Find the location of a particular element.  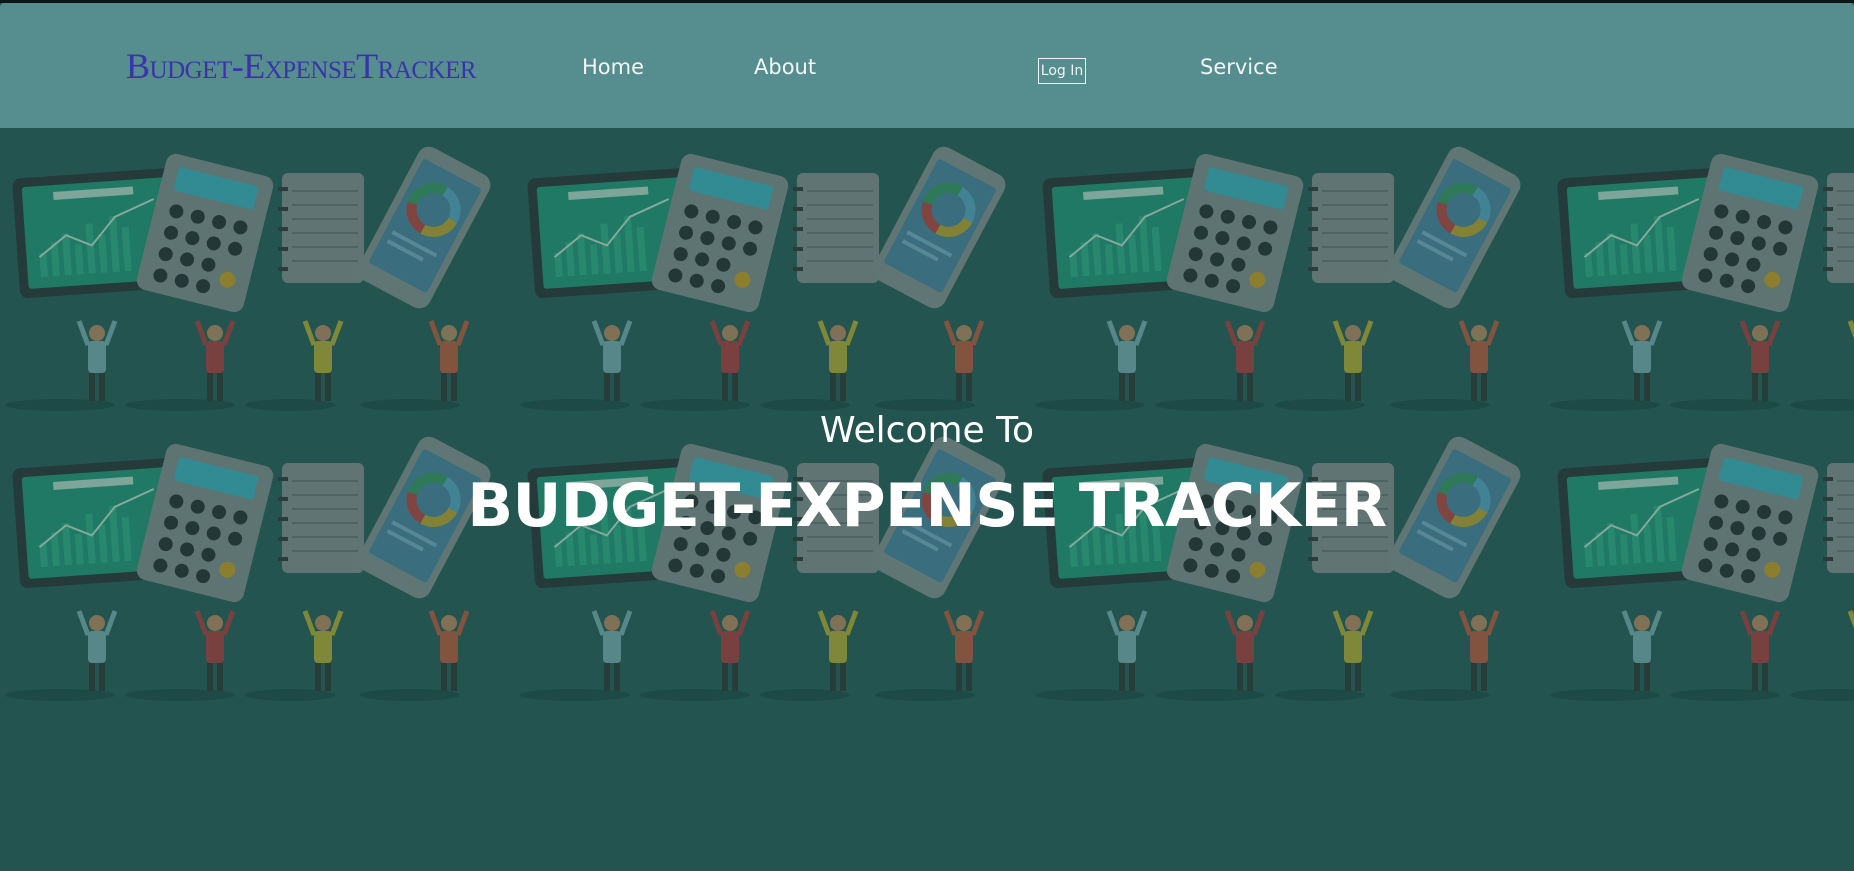

brand-logo: Budget-ExpenseTracker is located at coordinates (301, 66).